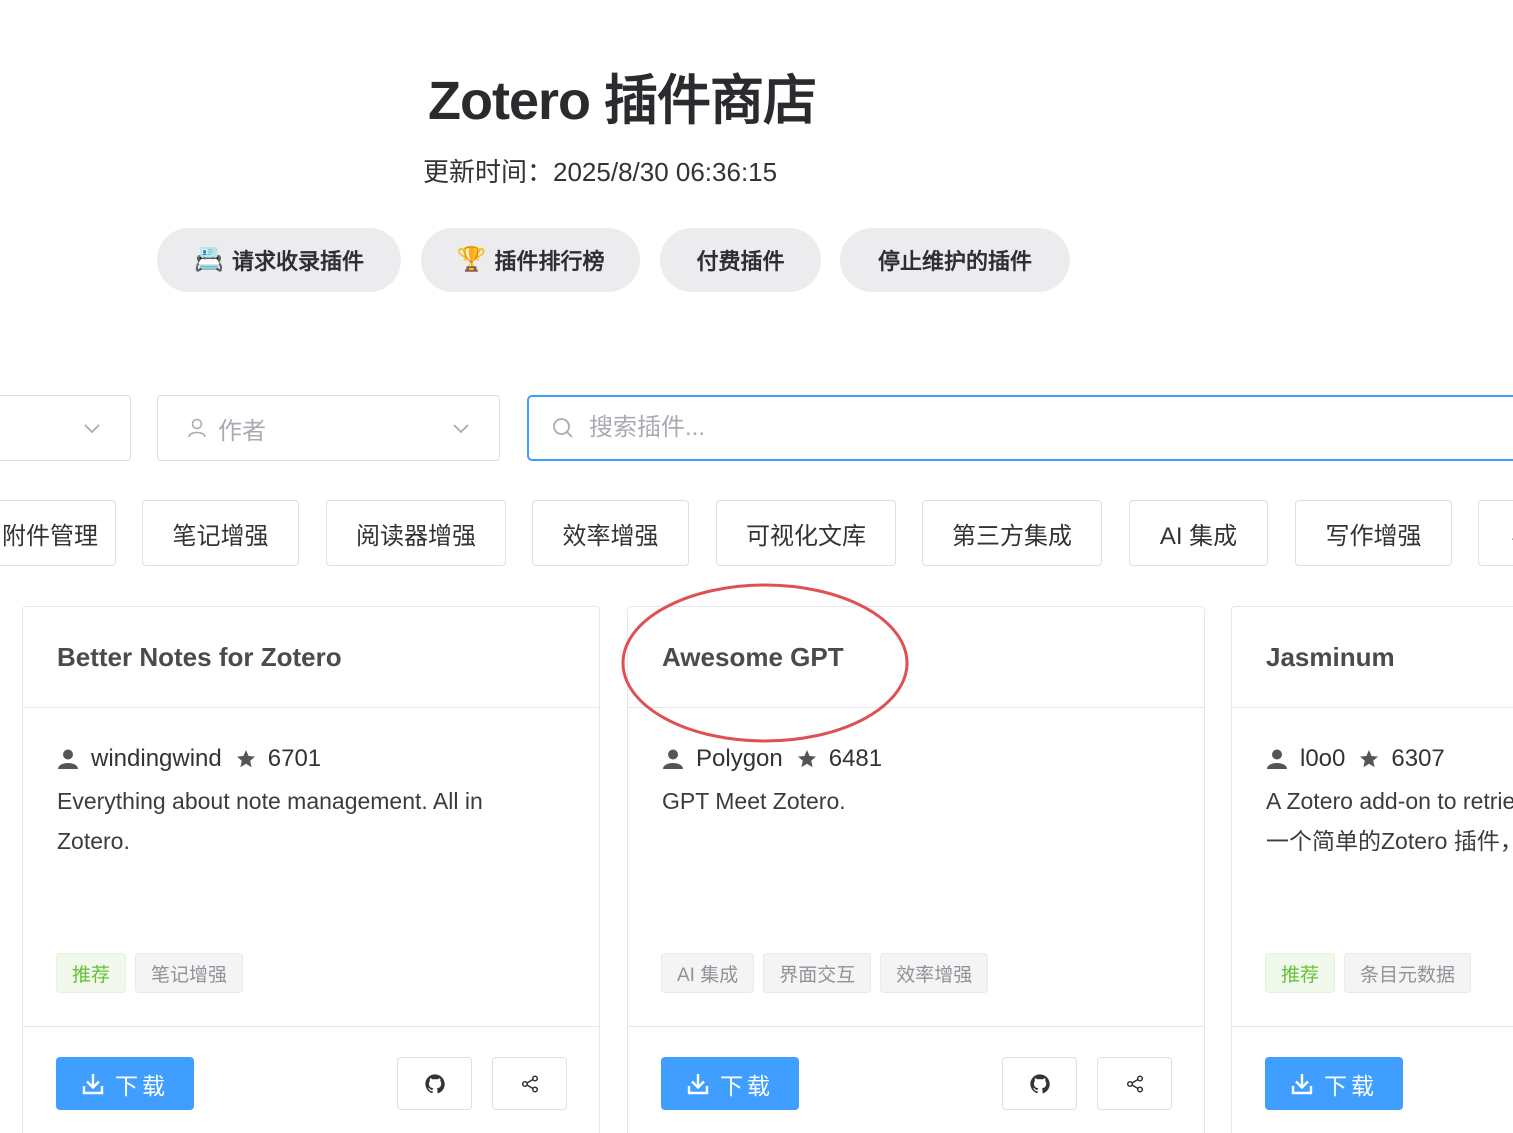  I want to click on plugin-stars: 6481, so click(855, 758).